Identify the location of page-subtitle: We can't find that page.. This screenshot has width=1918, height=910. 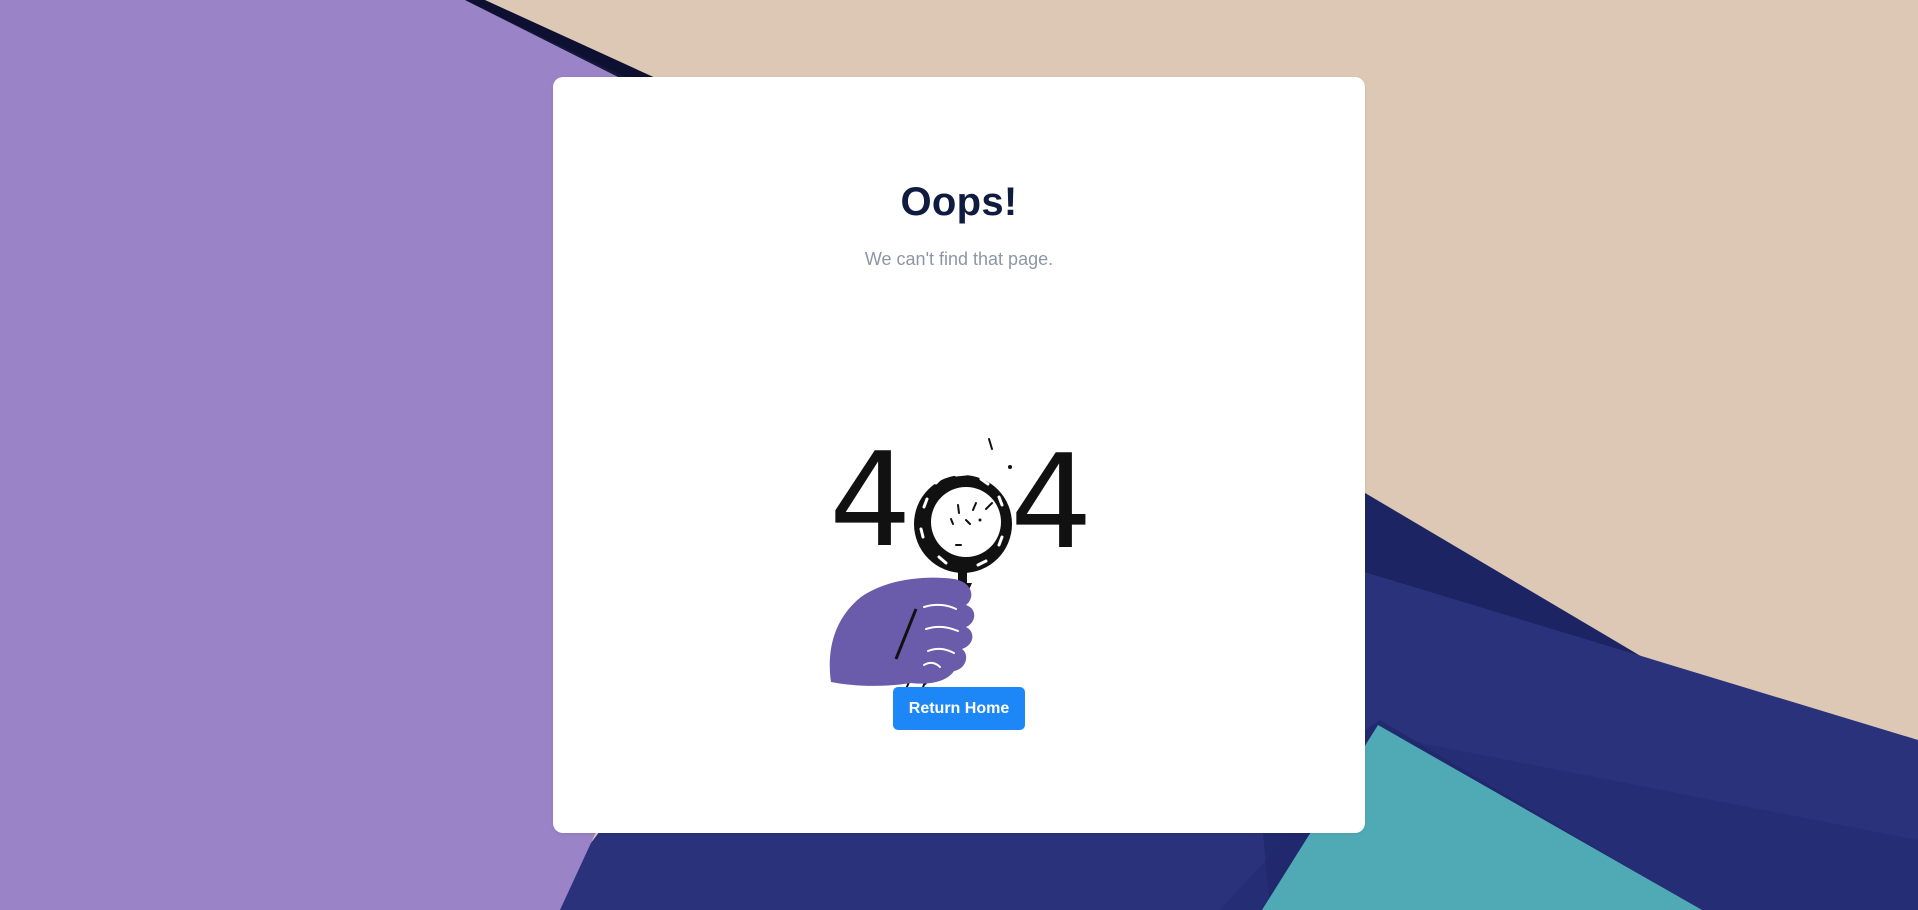
(959, 259).